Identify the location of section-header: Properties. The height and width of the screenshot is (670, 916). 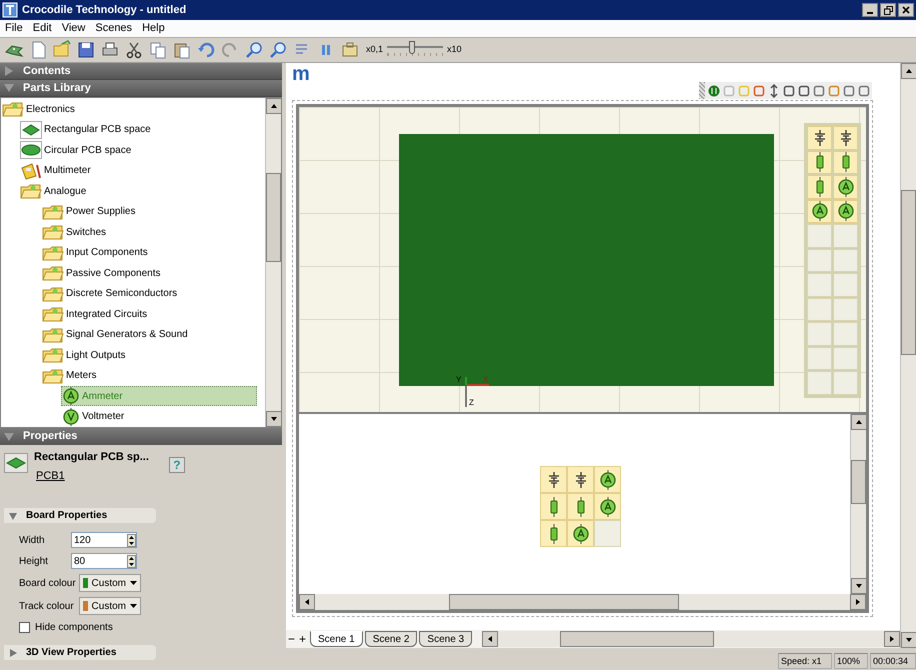
(141, 436).